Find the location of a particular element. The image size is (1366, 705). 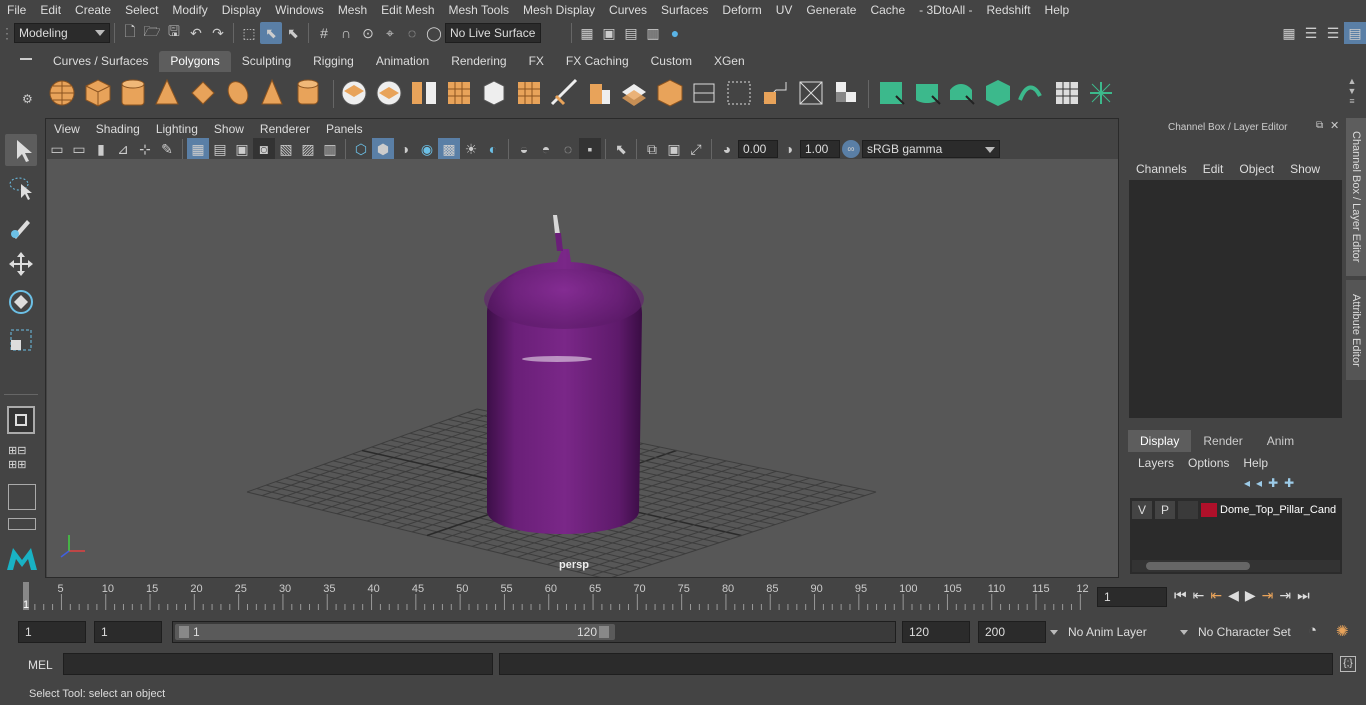

menu-curves: Curves is located at coordinates (628, 10).